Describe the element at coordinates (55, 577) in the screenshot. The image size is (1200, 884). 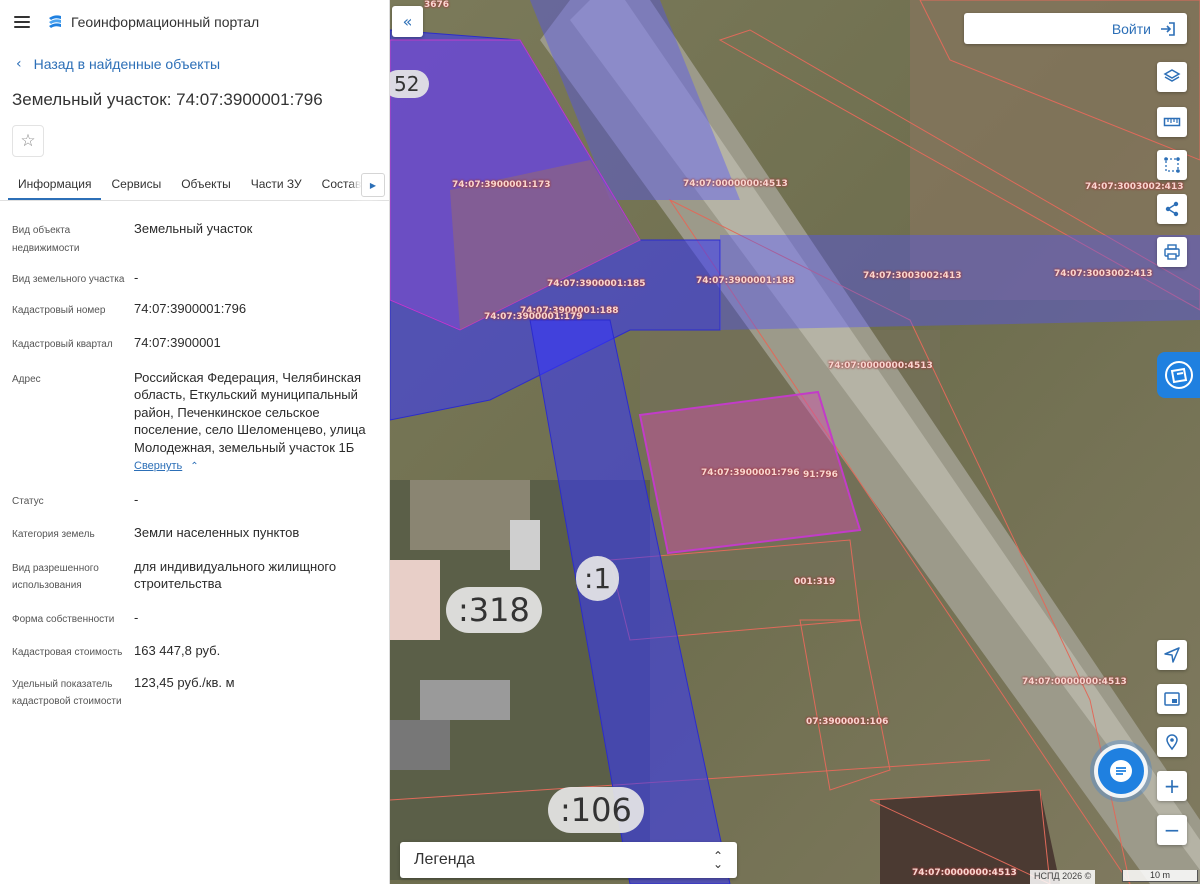
I see `info-label: Вид разрешенного использования` at that location.